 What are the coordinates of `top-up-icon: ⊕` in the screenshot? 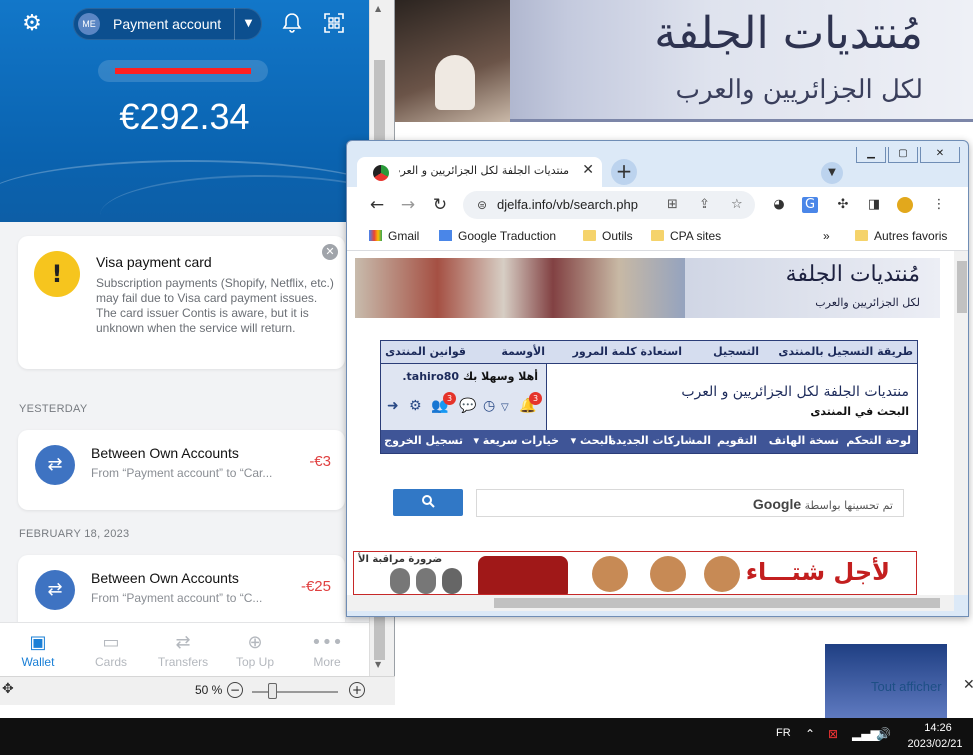 It's located at (255, 642).